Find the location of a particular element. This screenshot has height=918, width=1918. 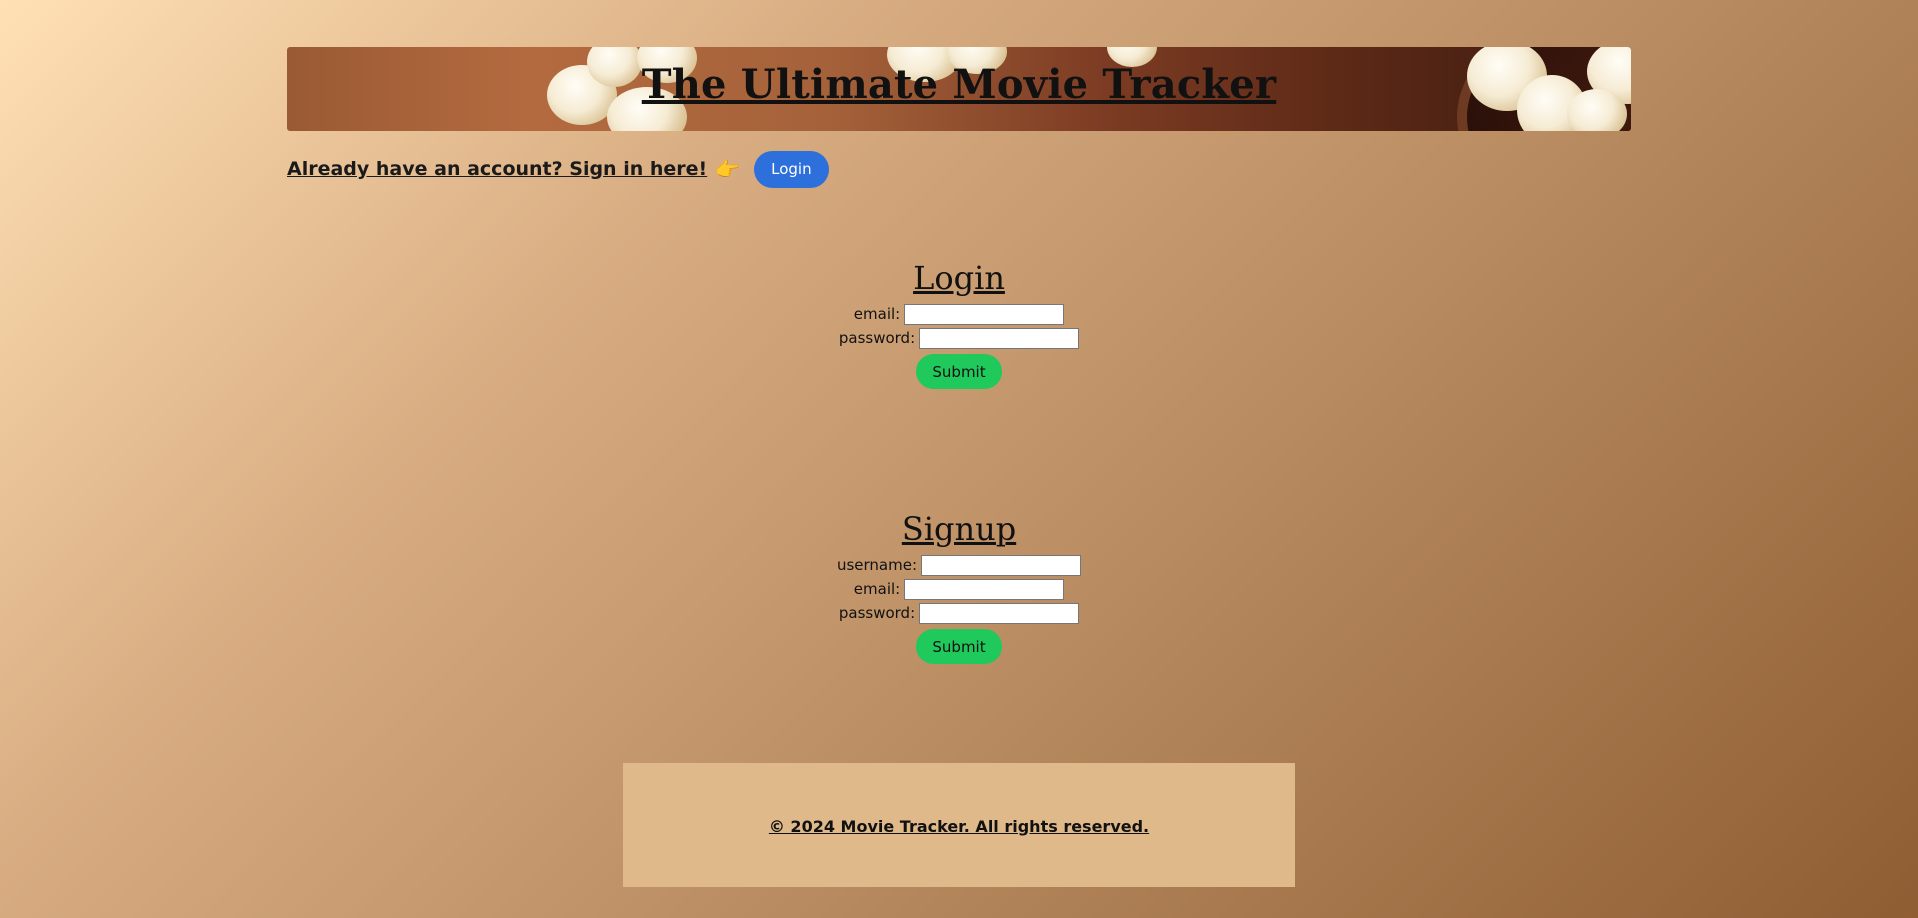

signup-password-row: password: is located at coordinates (959, 613).